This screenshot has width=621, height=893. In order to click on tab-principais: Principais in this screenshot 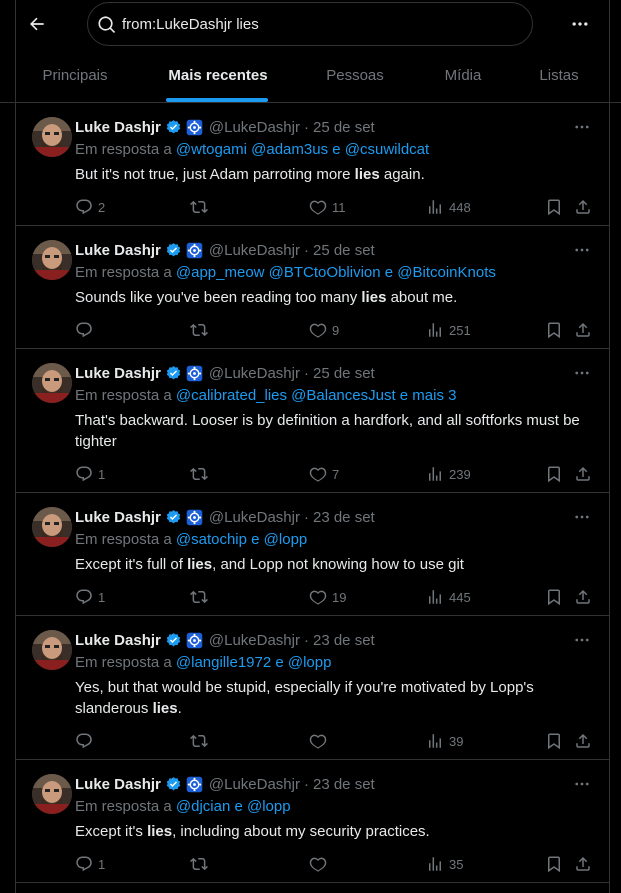, I will do `click(75, 75)`.